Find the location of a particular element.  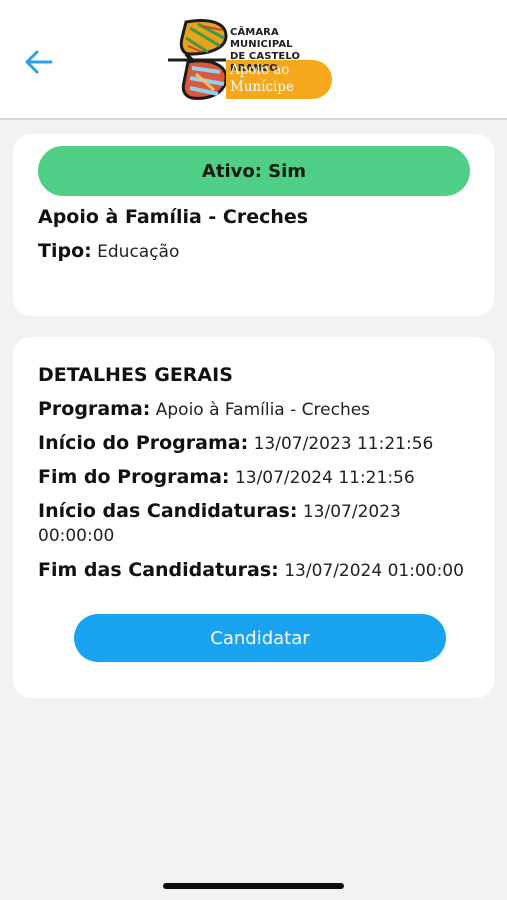

detail-value: 13/07/2024 11:21:56 is located at coordinates (324, 478).